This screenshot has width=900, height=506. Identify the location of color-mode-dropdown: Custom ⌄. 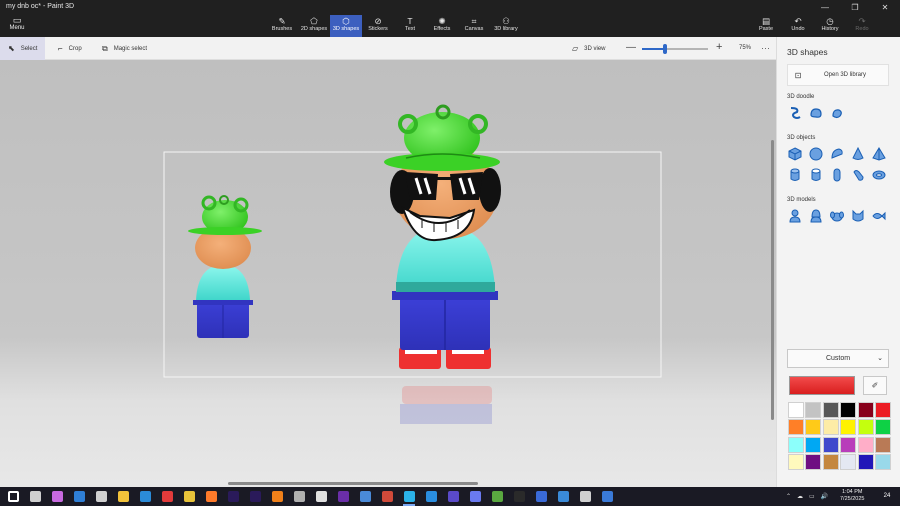
(838, 358).